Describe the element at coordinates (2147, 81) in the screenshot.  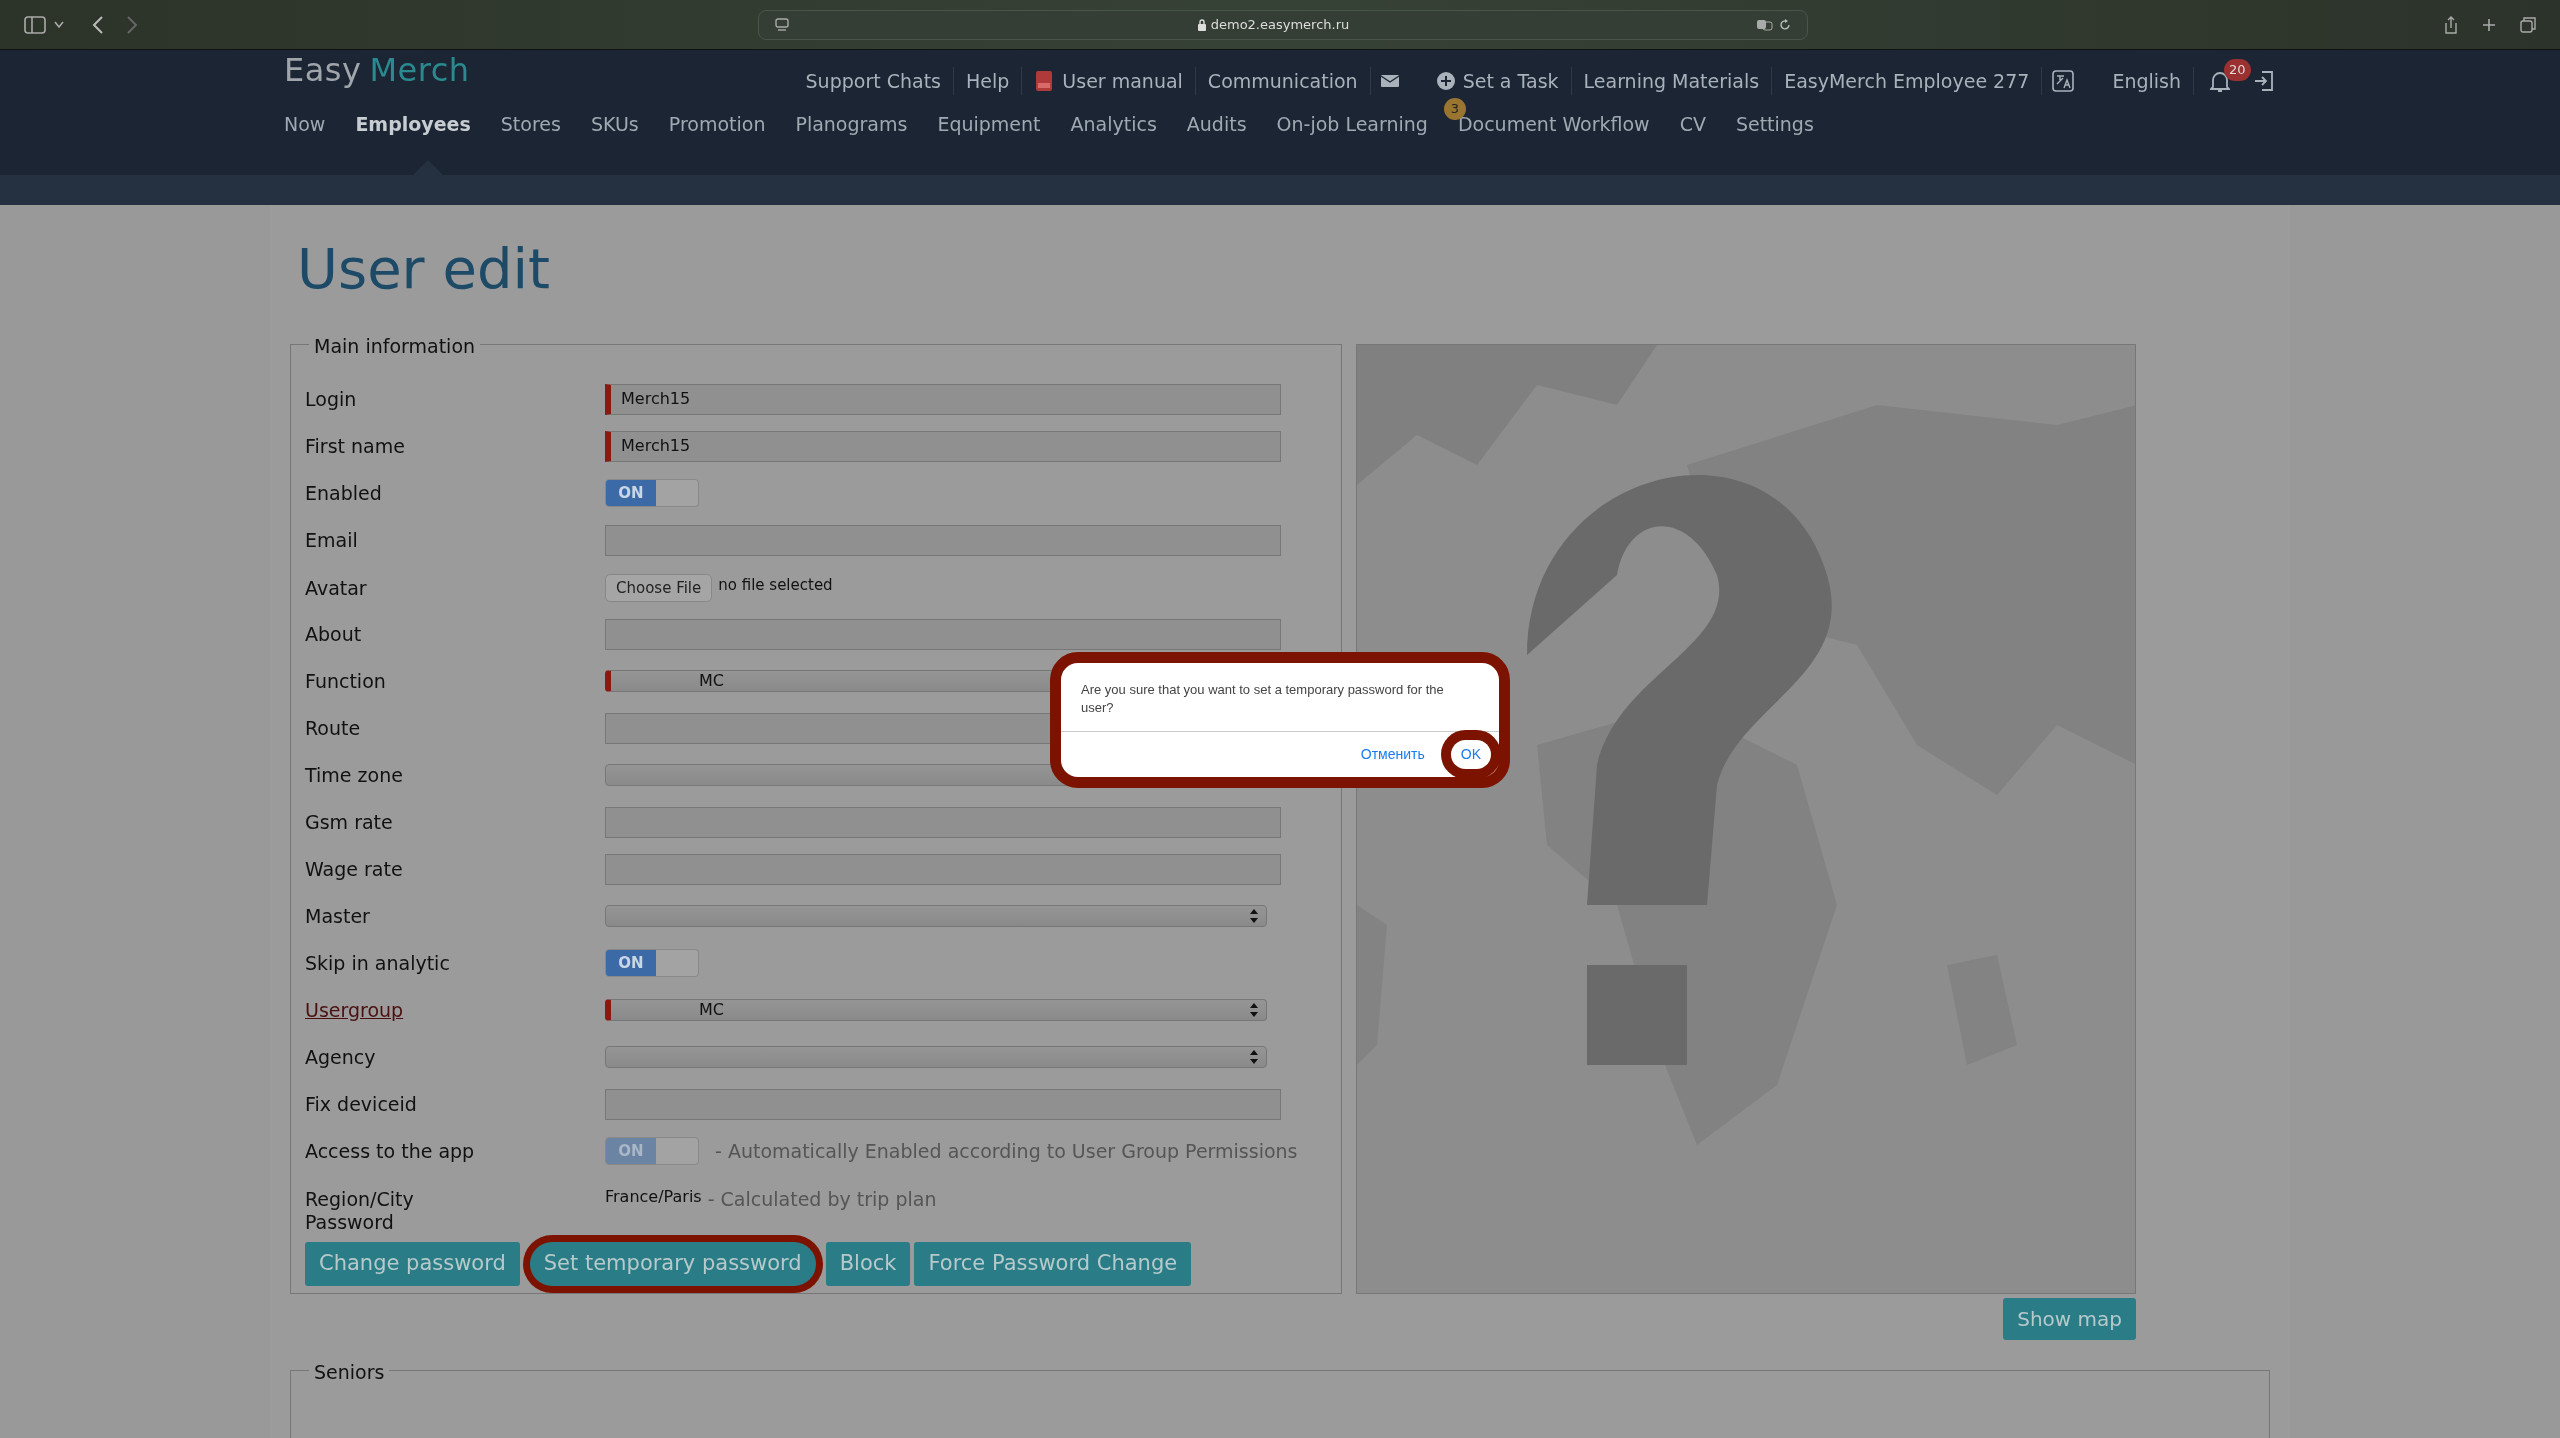
I see `nav-link: English` at that location.